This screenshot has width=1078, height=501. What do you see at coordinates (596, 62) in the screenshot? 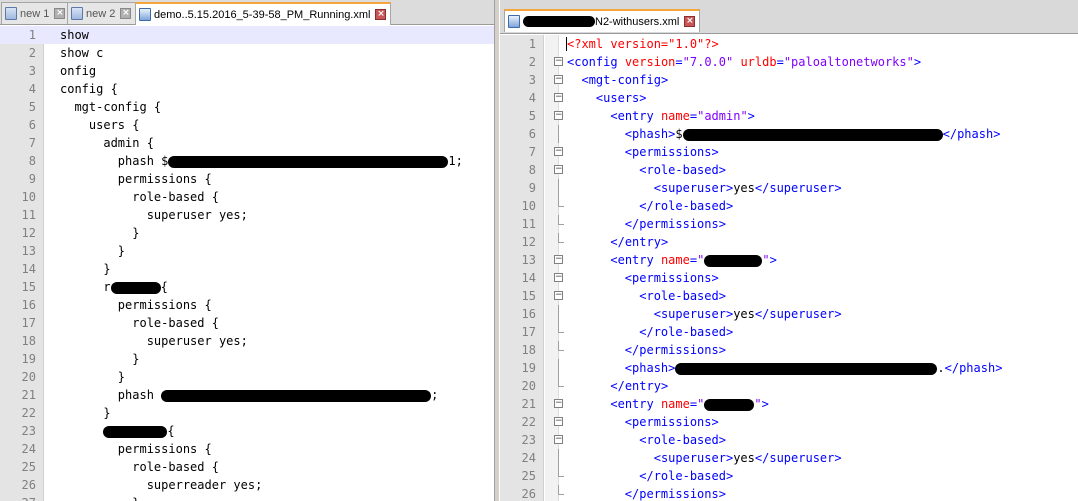
I see `code-token: config` at bounding box center [596, 62].